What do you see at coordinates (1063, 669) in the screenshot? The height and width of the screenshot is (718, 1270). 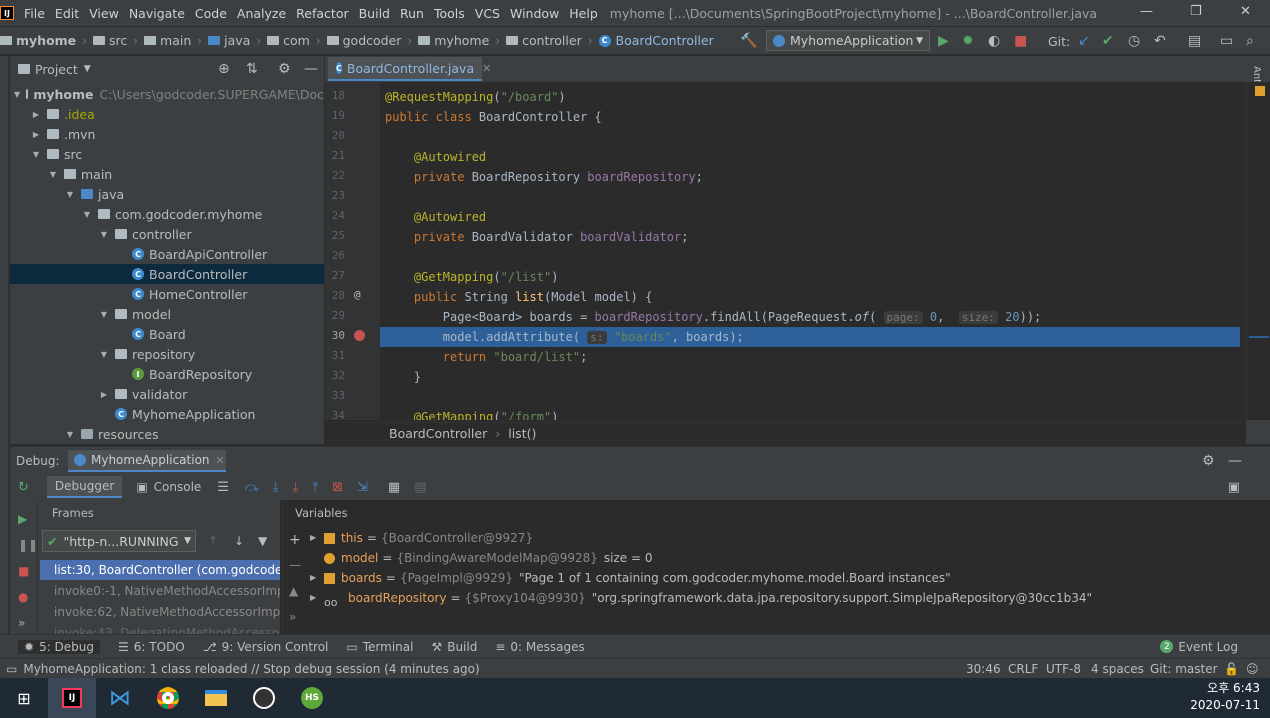 I see `file-encoding: UTF-8` at bounding box center [1063, 669].